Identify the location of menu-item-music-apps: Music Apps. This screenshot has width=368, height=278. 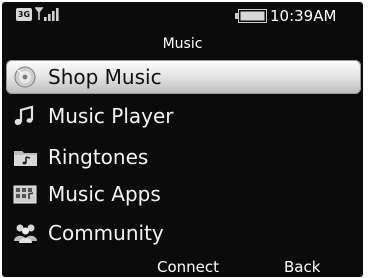
(183, 194).